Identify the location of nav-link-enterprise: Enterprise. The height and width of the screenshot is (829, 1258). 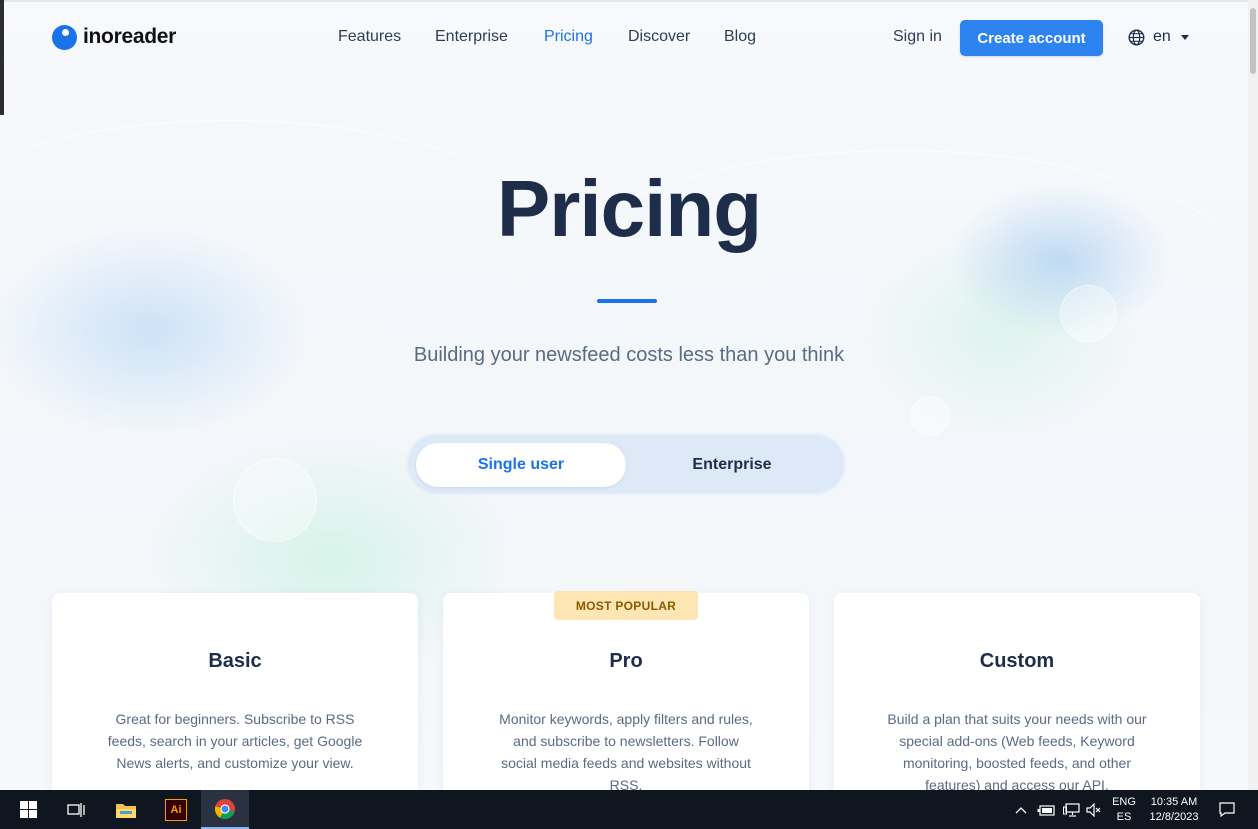
(471, 37).